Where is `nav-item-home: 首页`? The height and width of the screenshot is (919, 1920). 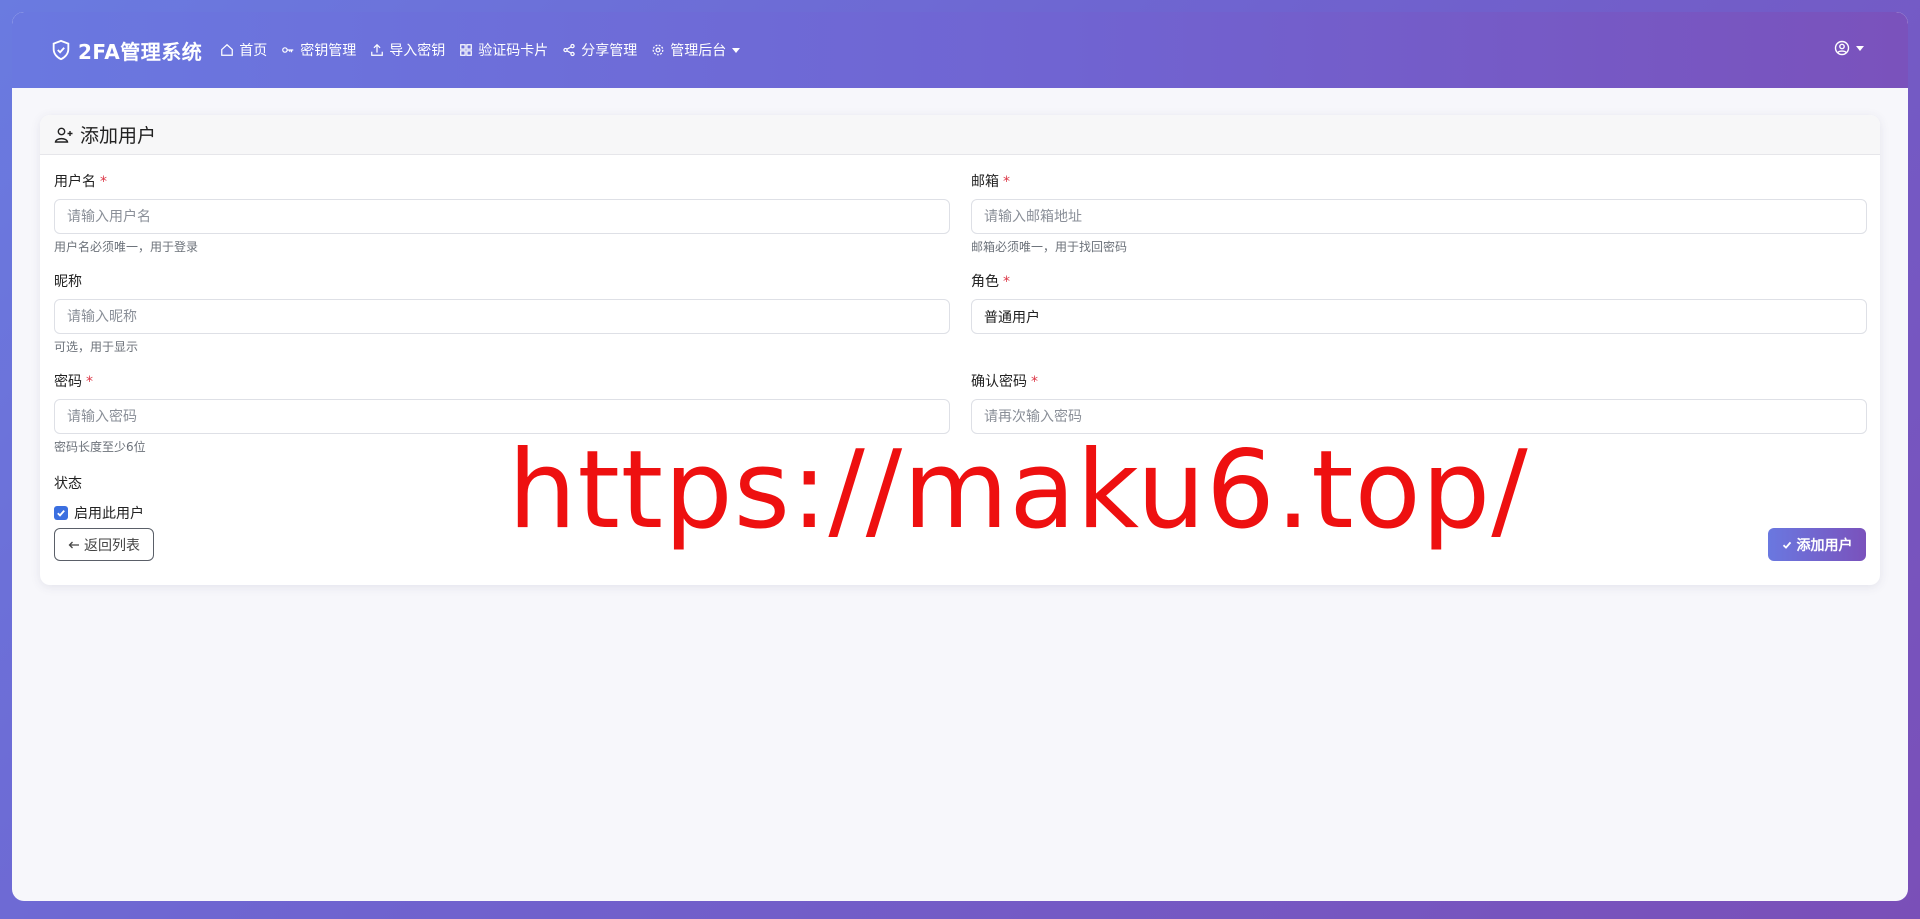
nav-item-home: 首页 is located at coordinates (243, 50).